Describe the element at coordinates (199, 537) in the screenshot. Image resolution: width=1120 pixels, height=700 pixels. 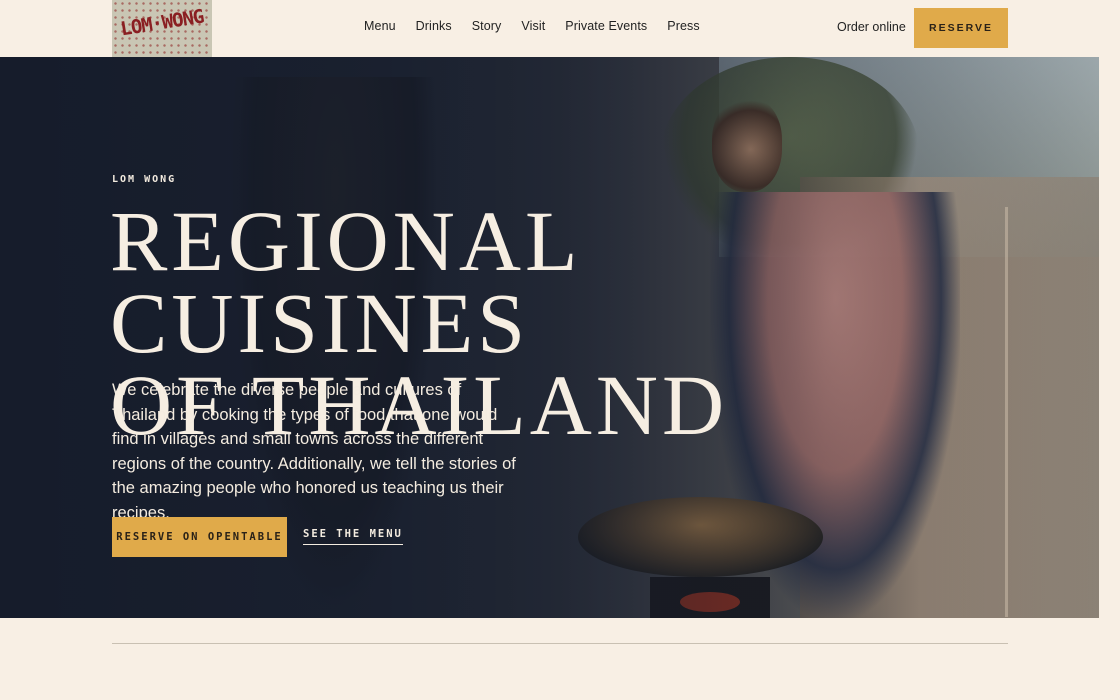
I see `reserve-on-opentable-button: RESERVE ON OPENTABLE` at that location.